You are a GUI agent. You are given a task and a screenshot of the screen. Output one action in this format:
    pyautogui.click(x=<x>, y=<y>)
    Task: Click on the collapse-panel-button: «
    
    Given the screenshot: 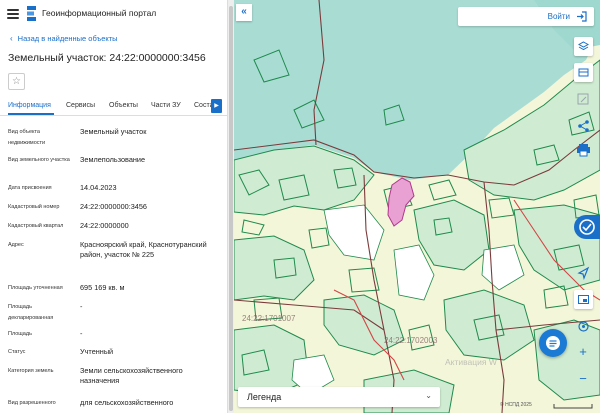 What is the action you would take?
    pyautogui.click(x=244, y=12)
    